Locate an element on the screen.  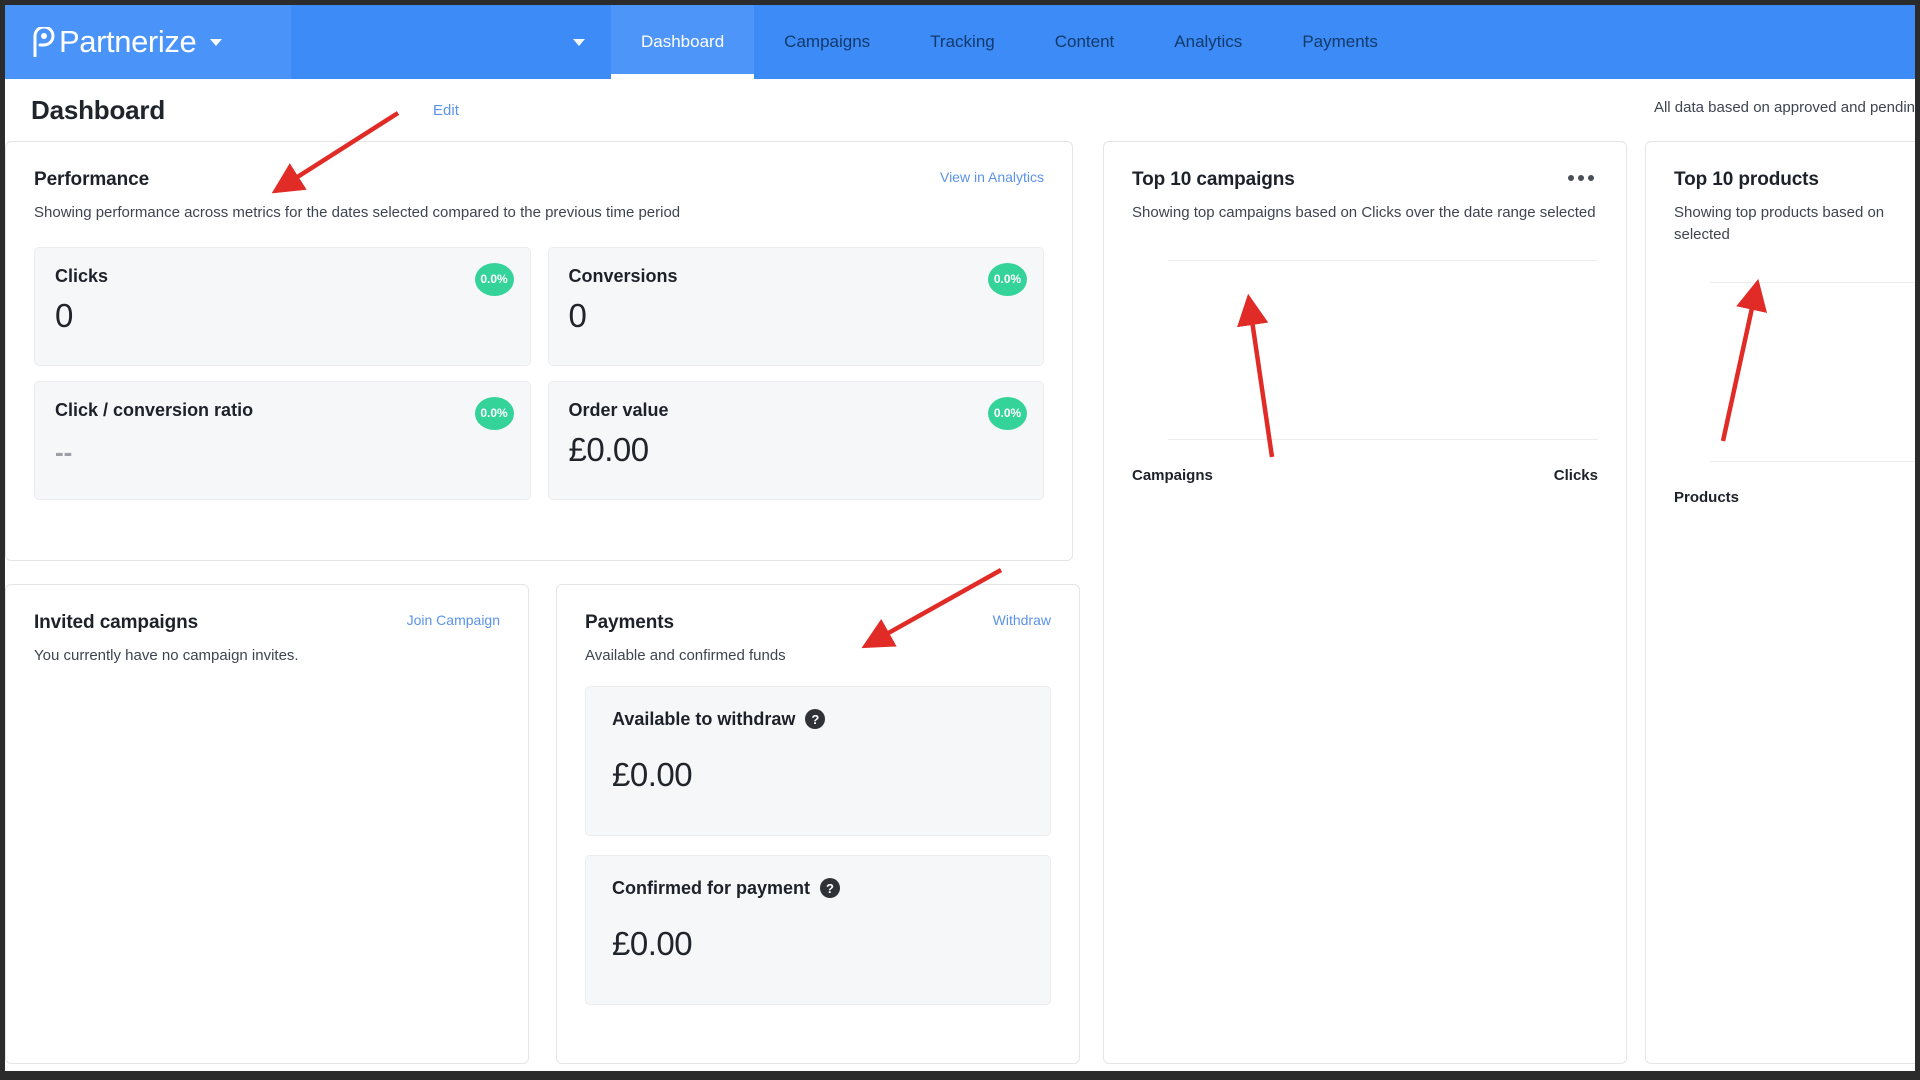
confirmed-for-payment-label: Confirmed for payment is located at coordinates (711, 887).